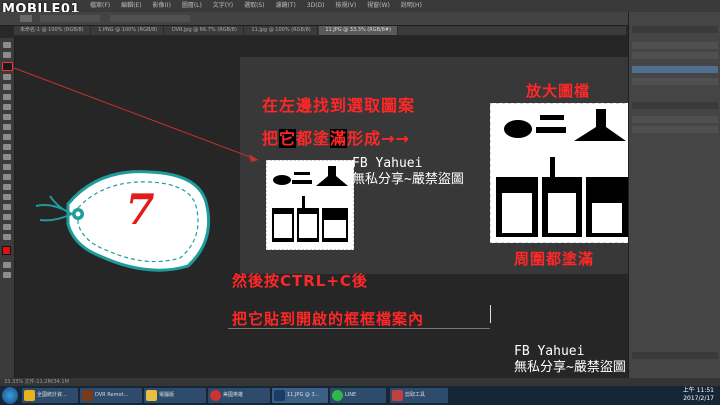  I want to click on watermark-top-line-2: 無私分享~嚴禁盜圖, so click(408, 179).